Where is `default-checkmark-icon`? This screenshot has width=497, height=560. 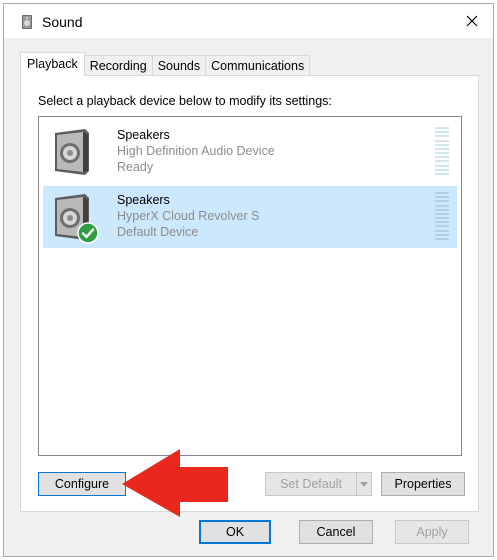
default-checkmark-icon is located at coordinates (88, 233).